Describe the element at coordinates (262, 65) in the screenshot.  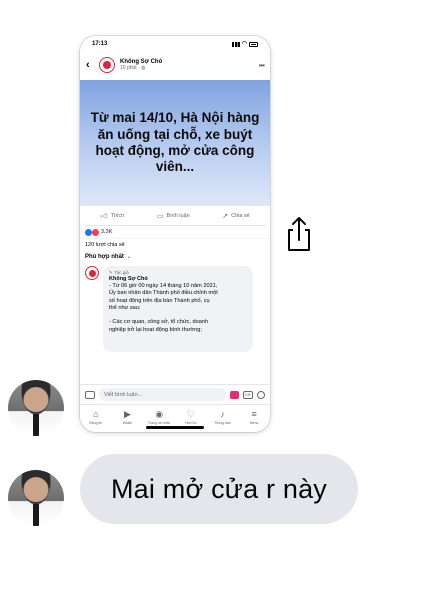
I see `more-icon: •••` at that location.